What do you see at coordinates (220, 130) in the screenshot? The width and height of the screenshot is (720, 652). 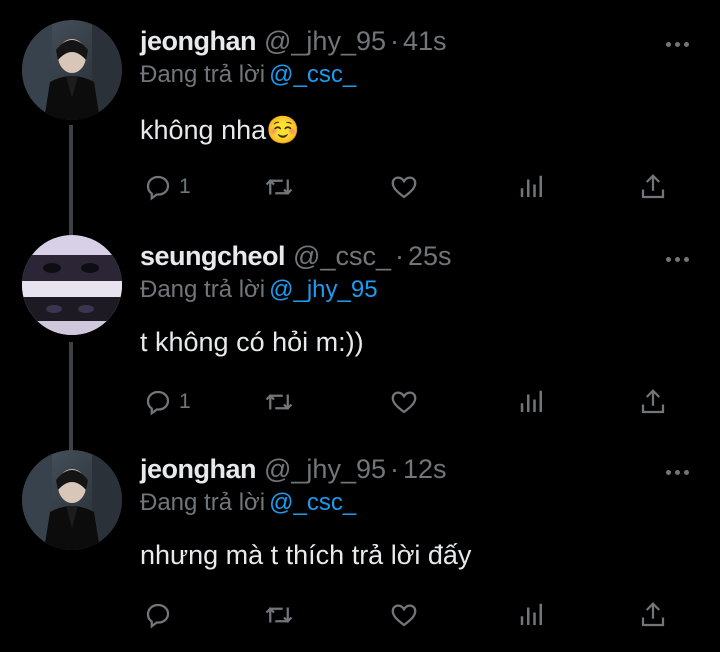 I see `tweet-text: không nha☺️` at bounding box center [220, 130].